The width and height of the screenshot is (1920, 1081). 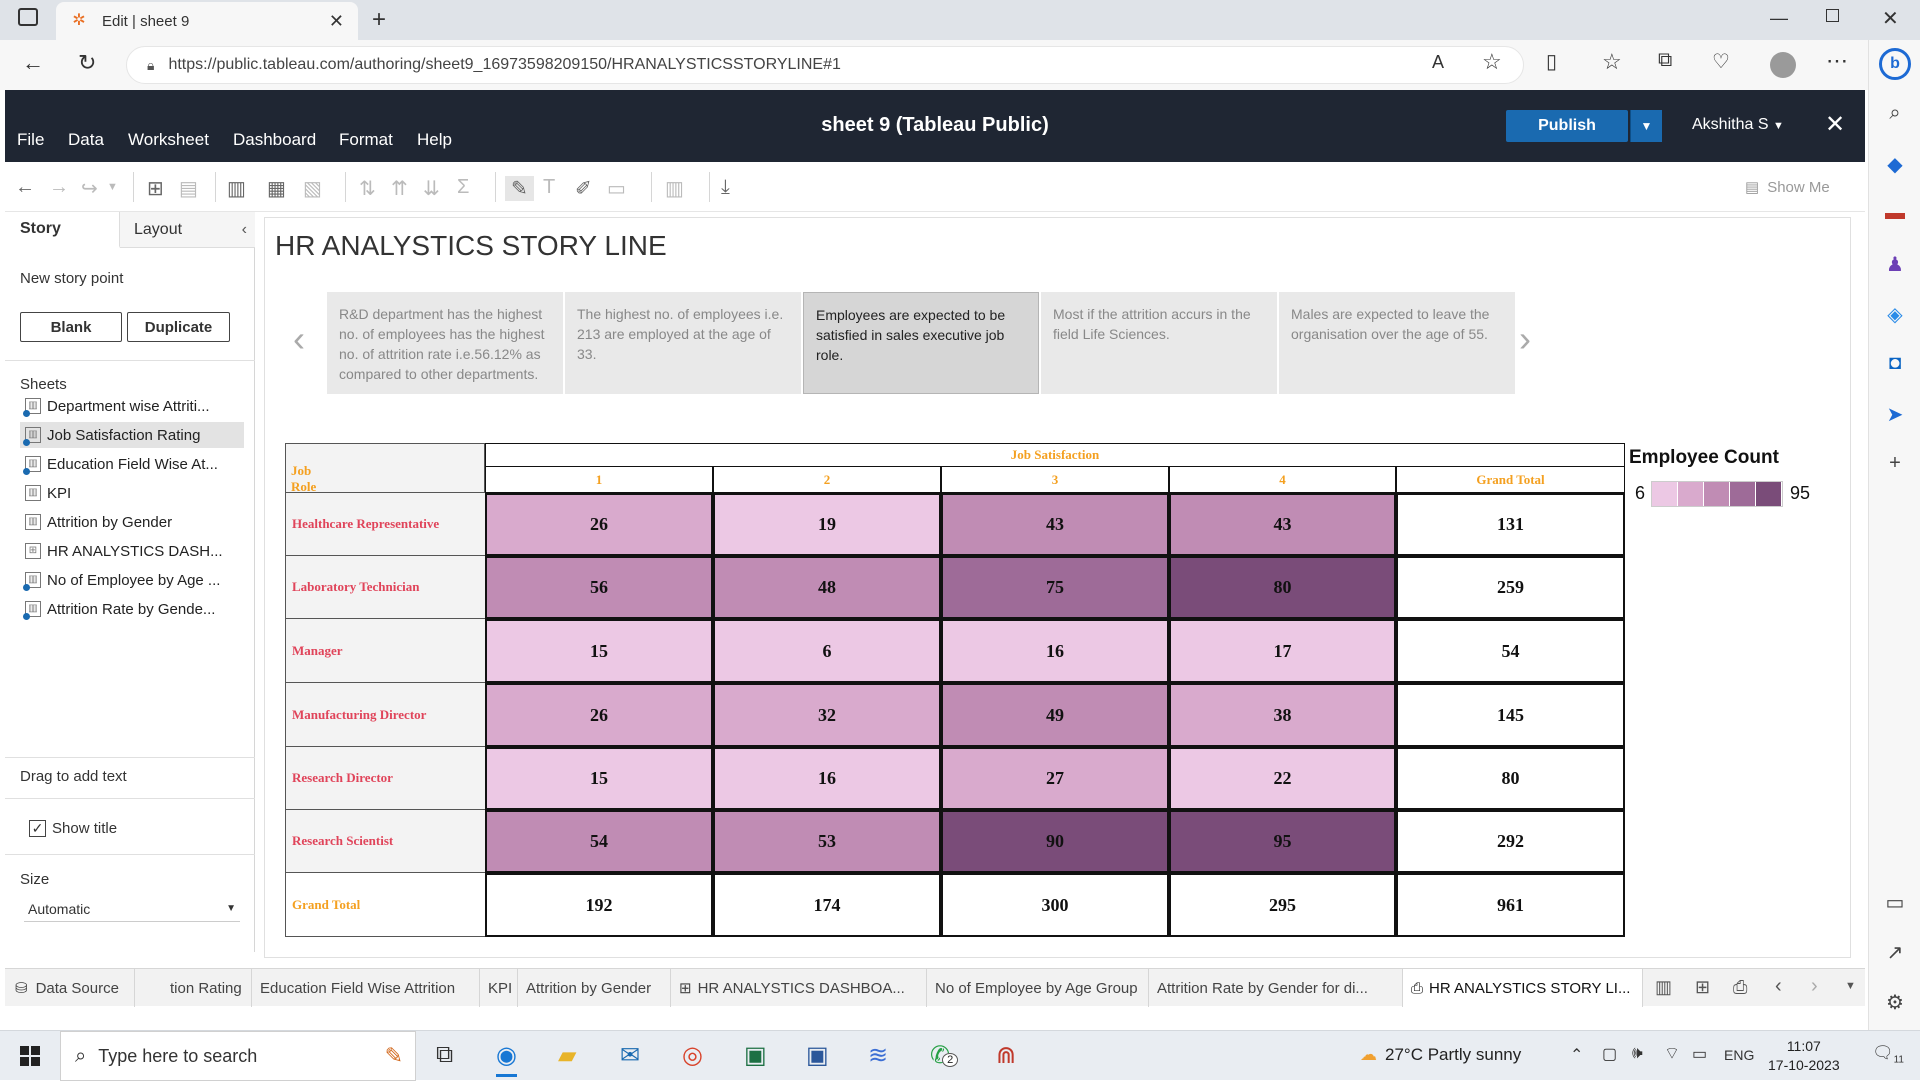 What do you see at coordinates (238, 1056) in the screenshot?
I see `taskbar-search: ⌕ Type here to search ✎` at bounding box center [238, 1056].